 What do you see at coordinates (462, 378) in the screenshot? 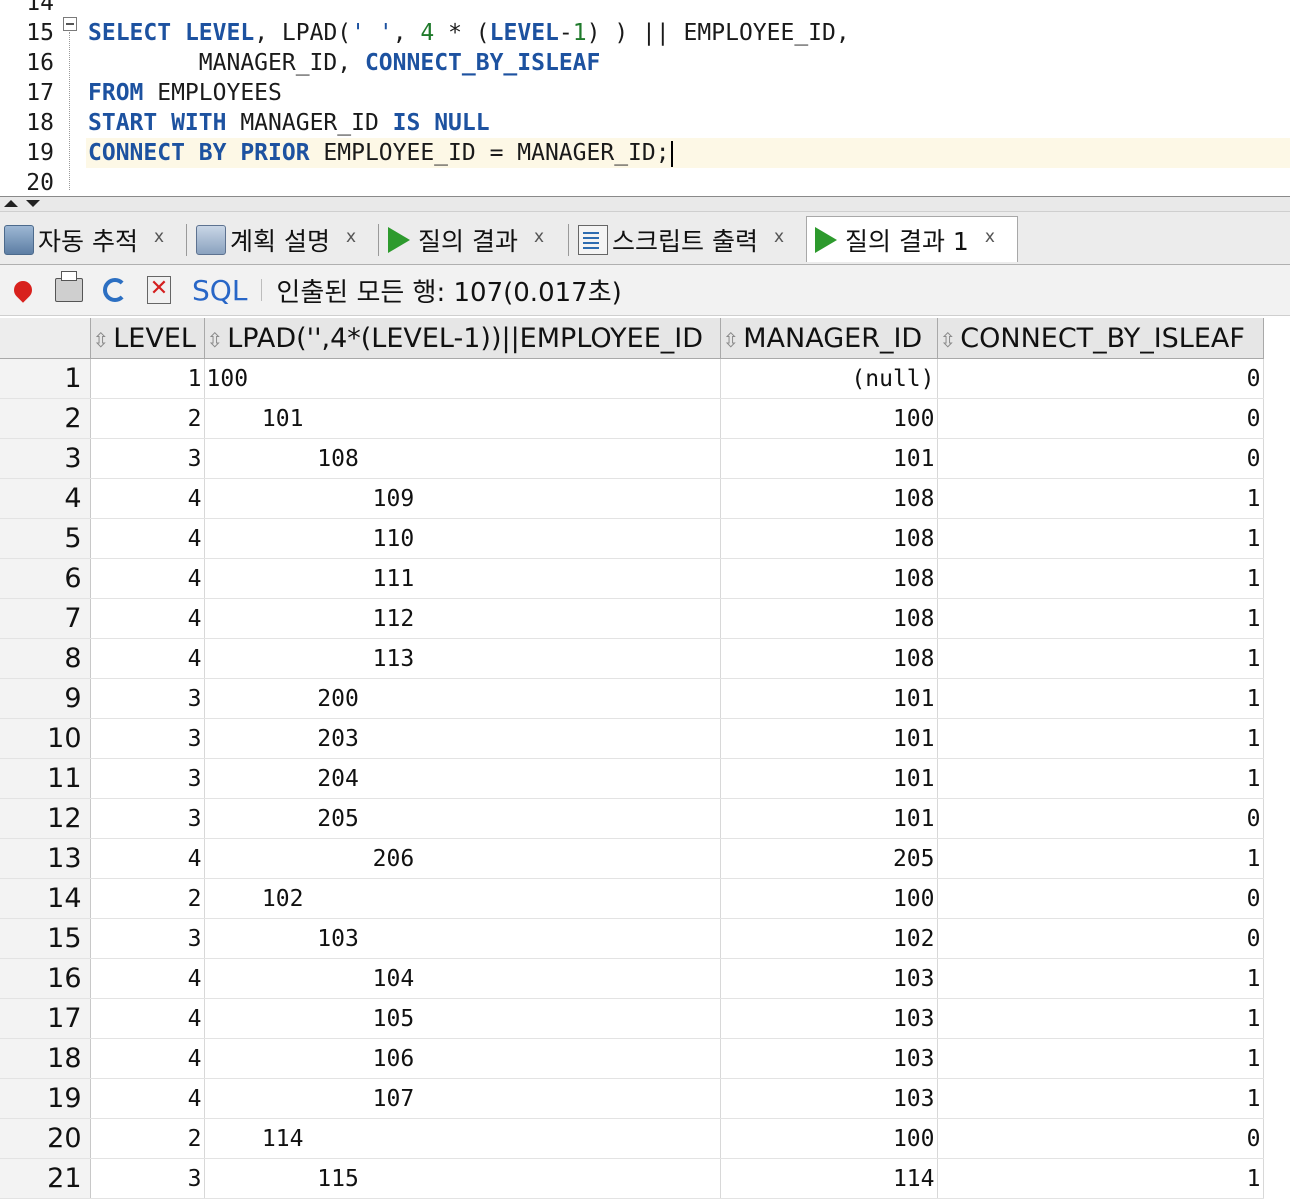
I see `cell-lpad-employee-id: 100` at bounding box center [462, 378].